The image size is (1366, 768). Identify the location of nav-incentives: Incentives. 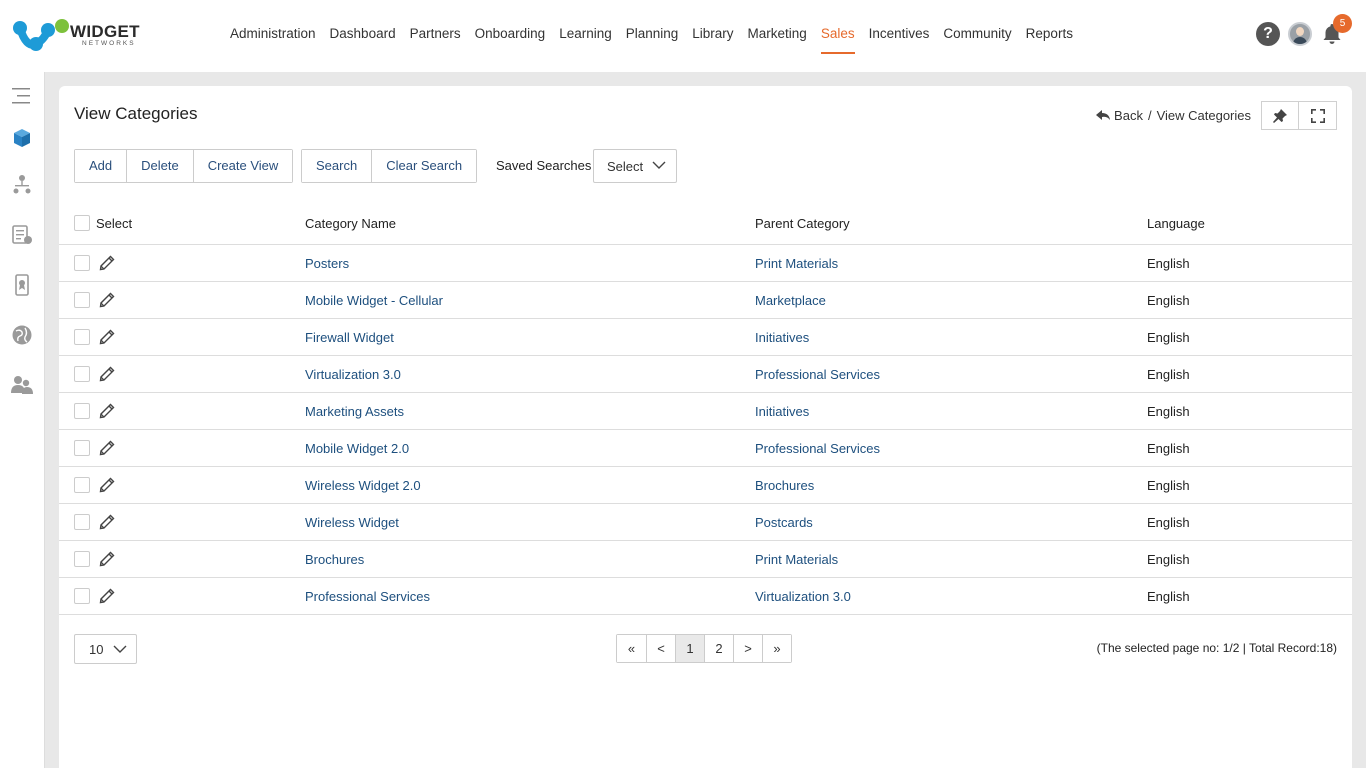
(899, 39).